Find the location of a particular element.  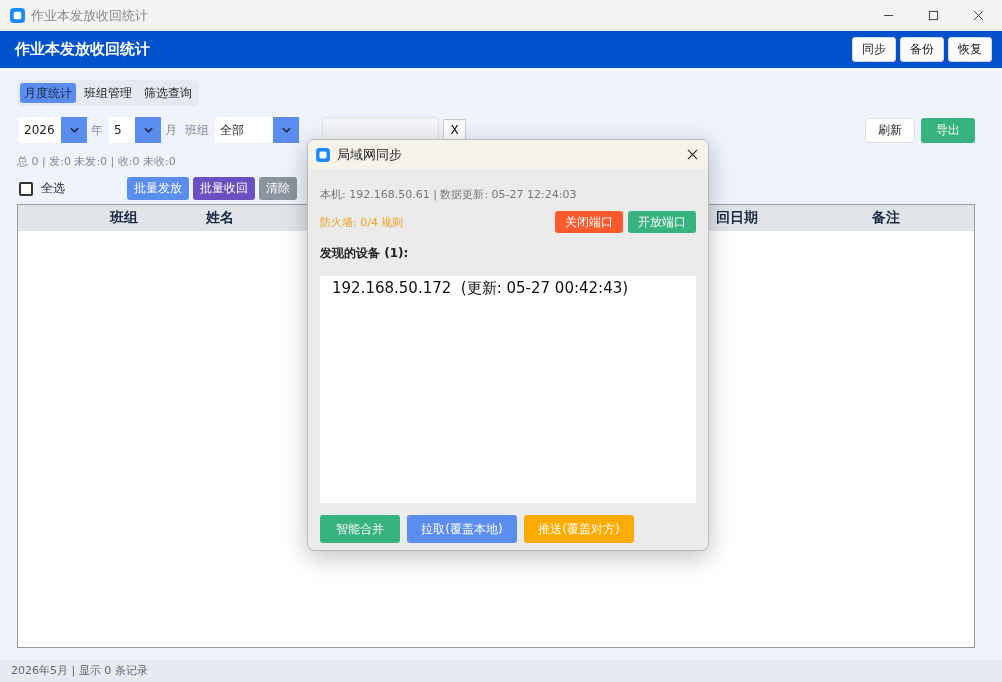

devices-heading: 发现的设备 (1): is located at coordinates (365, 253).